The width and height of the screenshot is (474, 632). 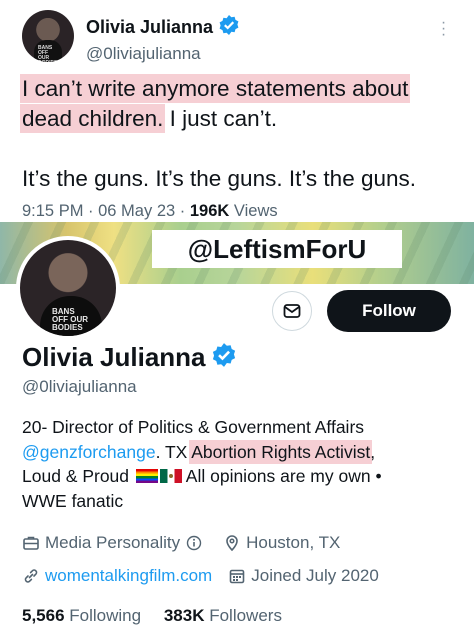 What do you see at coordinates (209, 211) in the screenshot?
I see `tweet-views-count: 196K` at bounding box center [209, 211].